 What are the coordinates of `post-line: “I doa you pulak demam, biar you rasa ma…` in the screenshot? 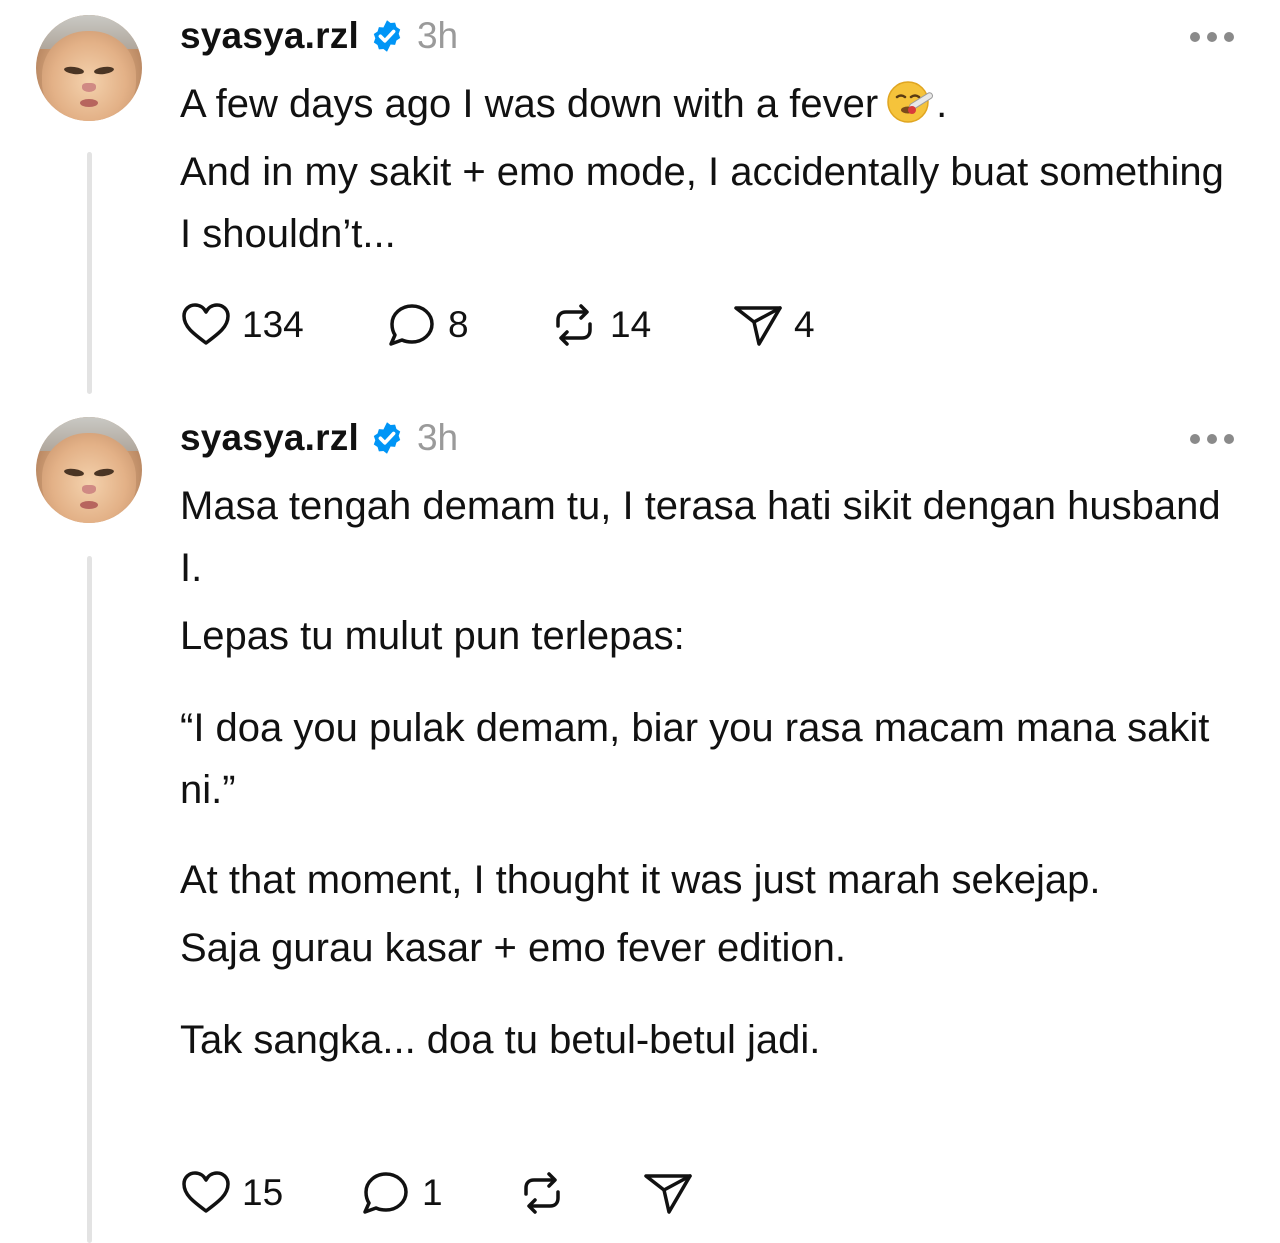 It's located at (695, 759).